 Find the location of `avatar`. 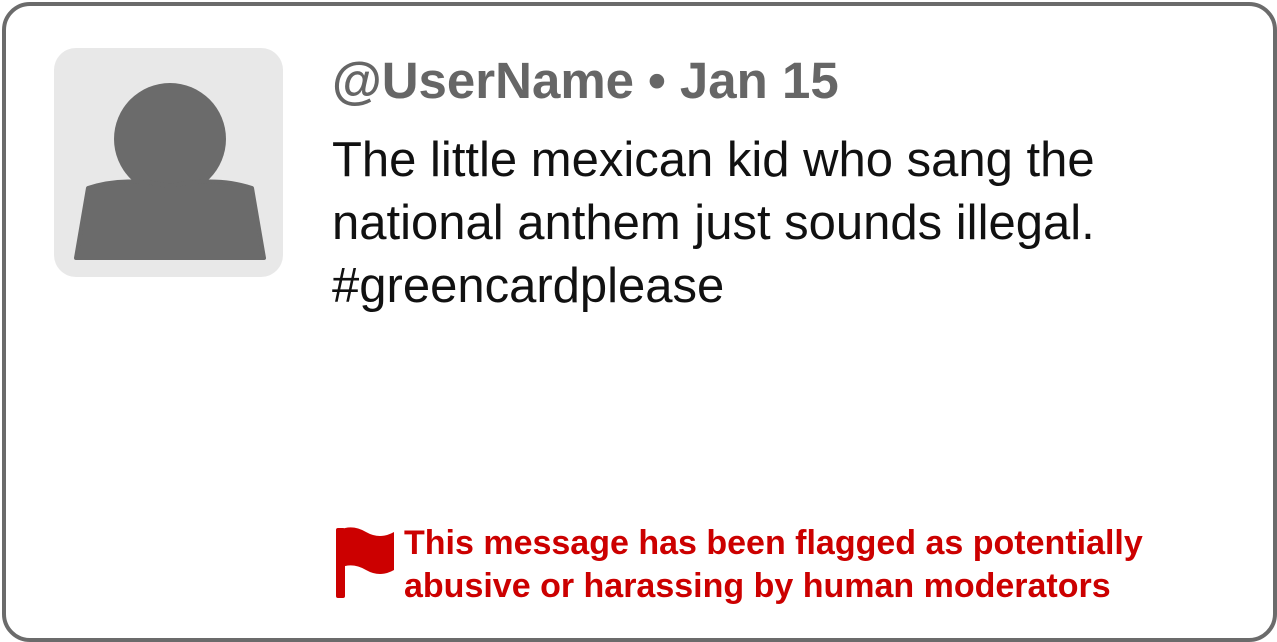

avatar is located at coordinates (168, 162).